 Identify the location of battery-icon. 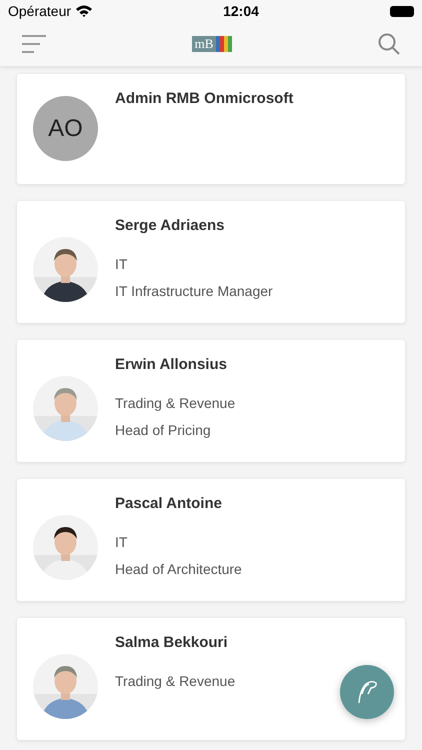
(402, 11).